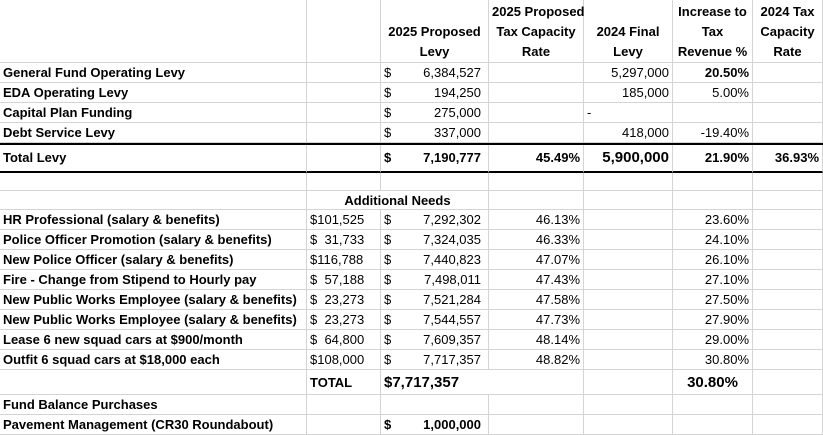  What do you see at coordinates (536, 320) in the screenshot?
I see `needs-row-rate: 47.73%` at bounding box center [536, 320].